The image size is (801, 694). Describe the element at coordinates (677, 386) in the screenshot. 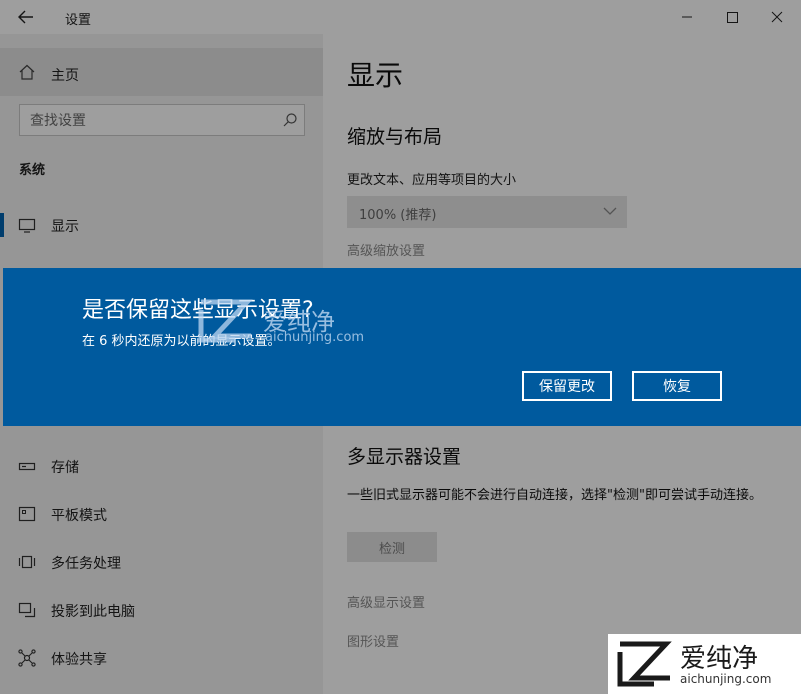

I see `revert-button: 恢复` at that location.